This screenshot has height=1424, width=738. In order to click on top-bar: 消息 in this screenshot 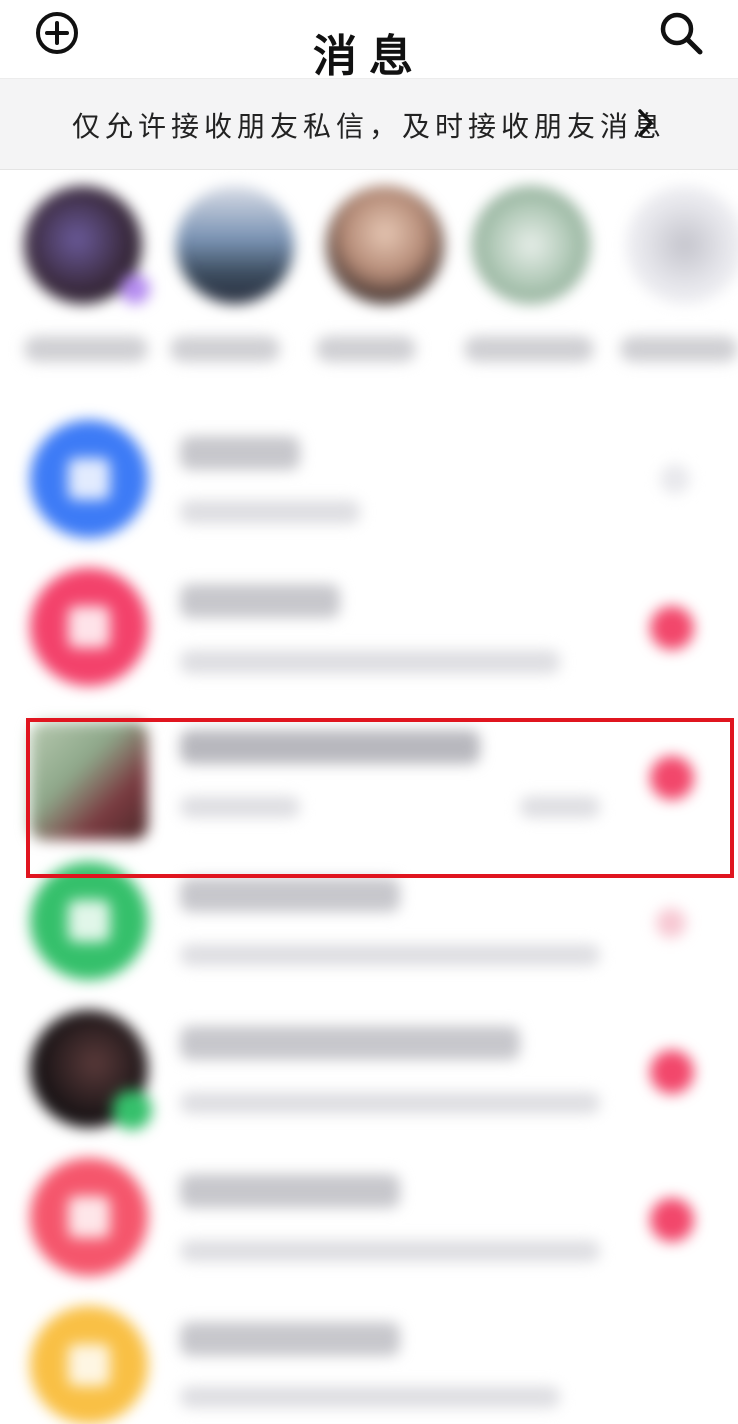, I will do `click(369, 41)`.